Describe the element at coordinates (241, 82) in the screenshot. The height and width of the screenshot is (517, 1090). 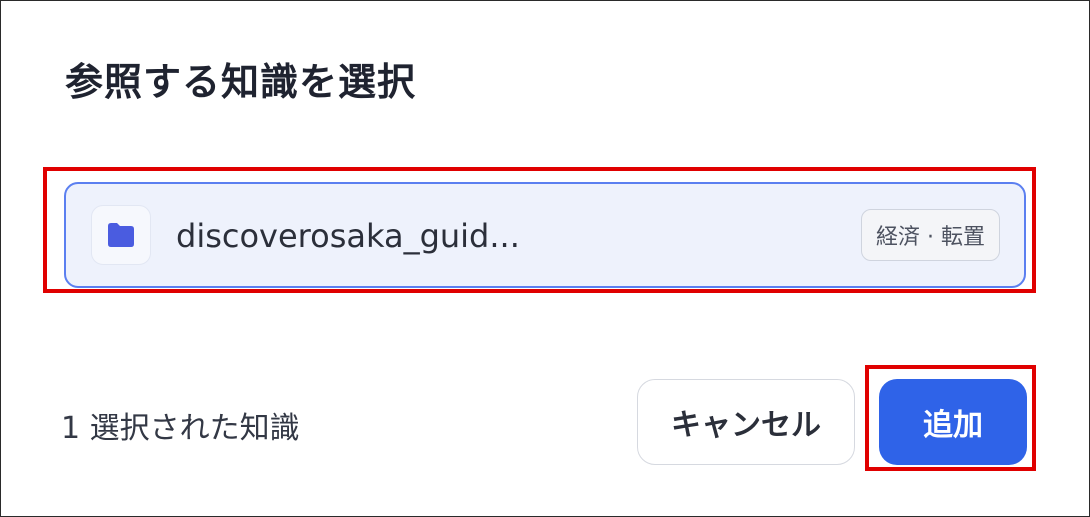
I see `dialog-title: 参照する知識を選択` at that location.